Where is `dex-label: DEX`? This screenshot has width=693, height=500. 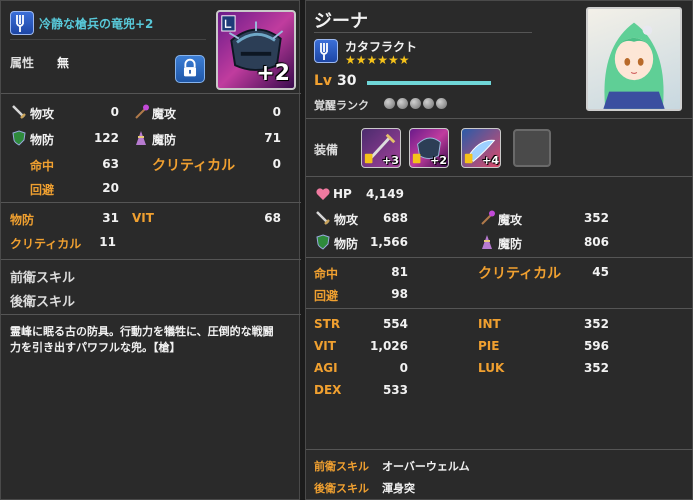
dex-label: DEX is located at coordinates (328, 390).